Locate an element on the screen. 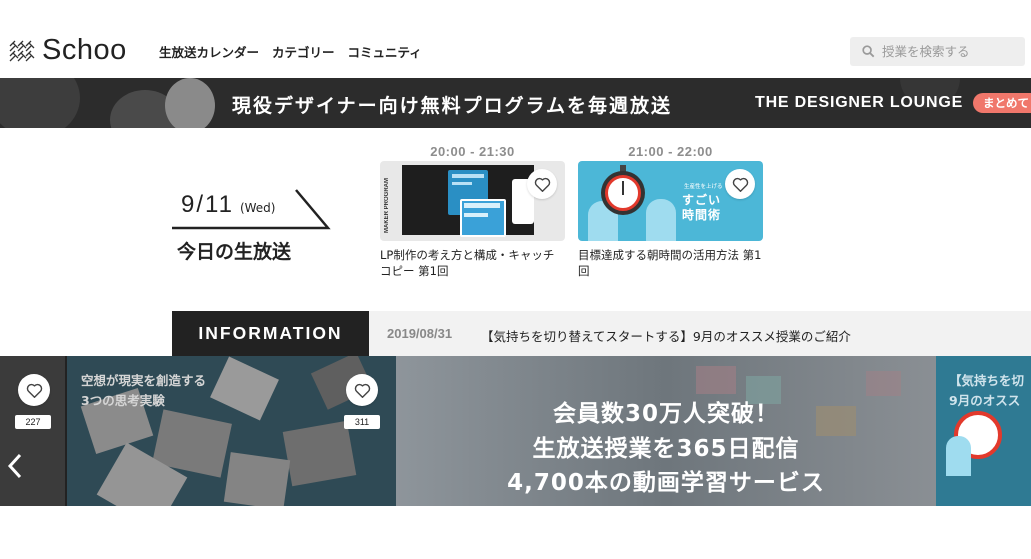 The width and height of the screenshot is (1031, 559). nav-community: コミュニティ is located at coordinates (385, 51).